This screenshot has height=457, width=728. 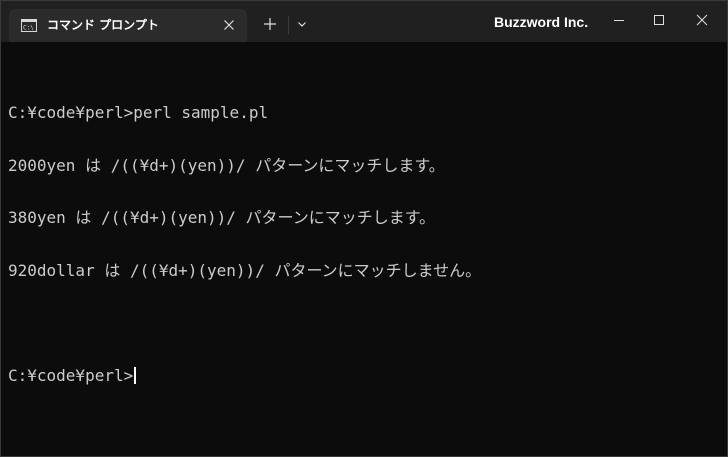 What do you see at coordinates (619, 20) in the screenshot?
I see `minimize-icon` at bounding box center [619, 20].